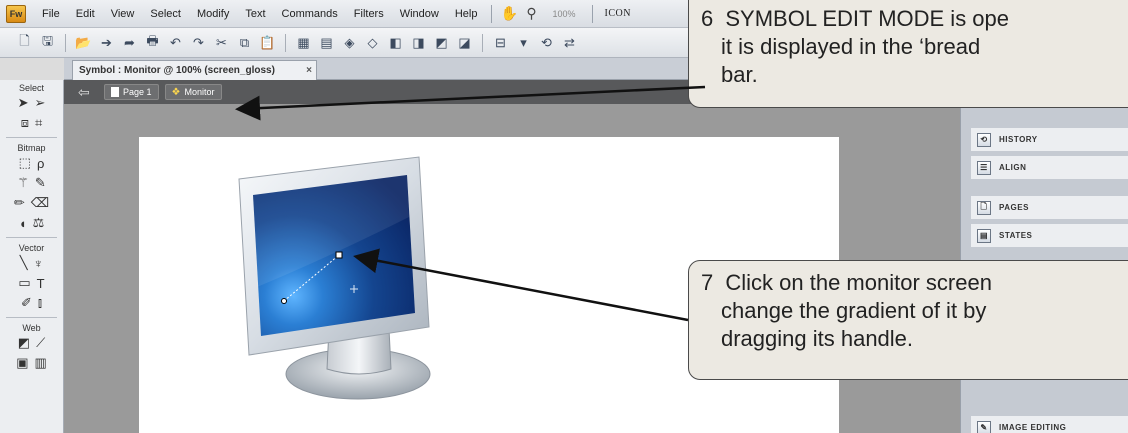 The image size is (1128, 433). What do you see at coordinates (817, 338) in the screenshot?
I see `callout-7-line-3: dragging its handle.` at bounding box center [817, 338].